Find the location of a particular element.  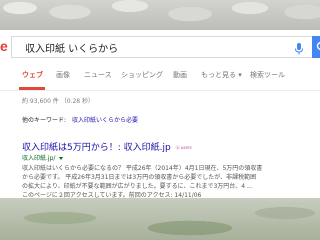

microphone-icon is located at coordinates (299, 48).